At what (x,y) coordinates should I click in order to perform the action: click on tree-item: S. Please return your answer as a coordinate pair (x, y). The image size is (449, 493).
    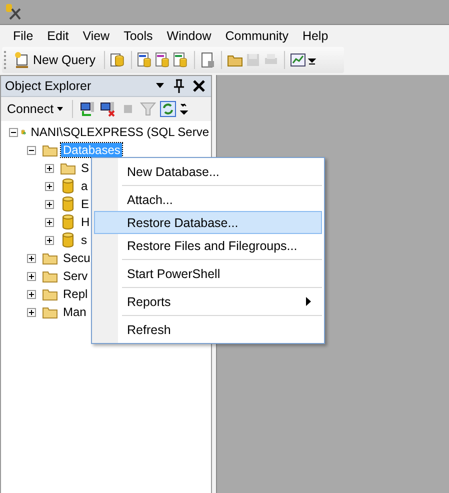
    Looking at the image, I should click on (85, 168).